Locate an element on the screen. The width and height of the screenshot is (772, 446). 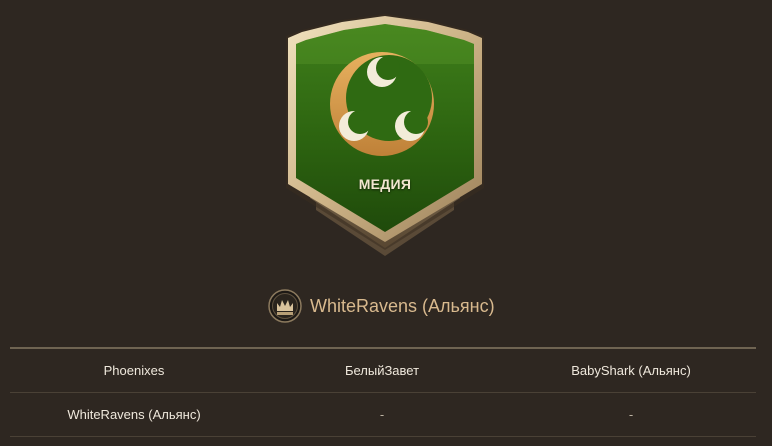
table-cell: Phoenixes is located at coordinates (134, 370).